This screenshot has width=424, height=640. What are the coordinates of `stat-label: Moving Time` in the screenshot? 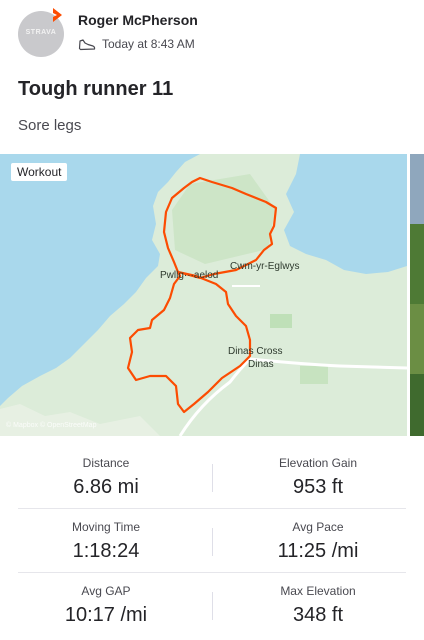 It's located at (106, 527).